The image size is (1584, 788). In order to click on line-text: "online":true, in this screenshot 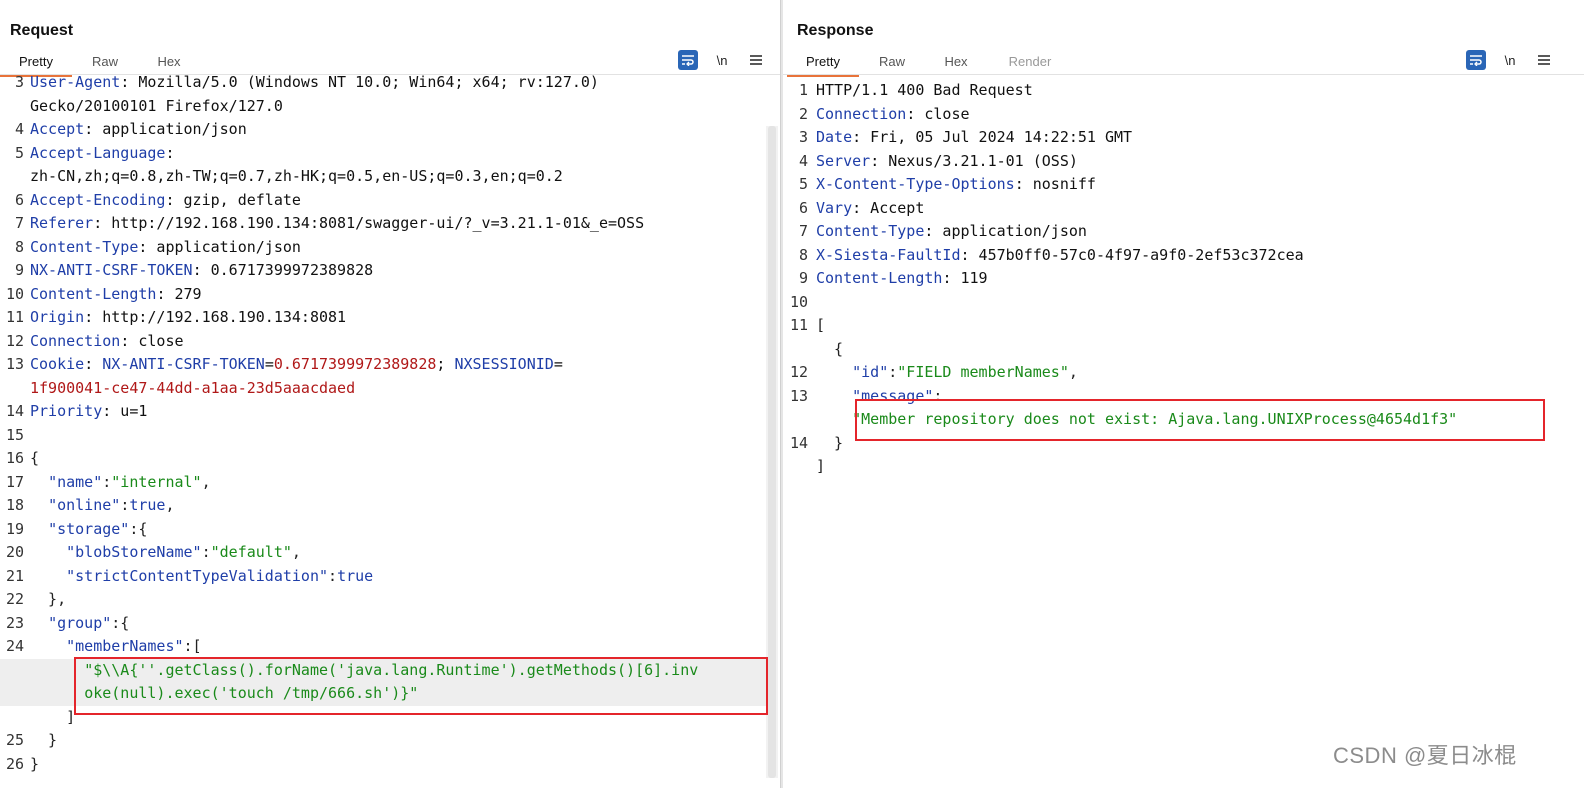, I will do `click(102, 506)`.